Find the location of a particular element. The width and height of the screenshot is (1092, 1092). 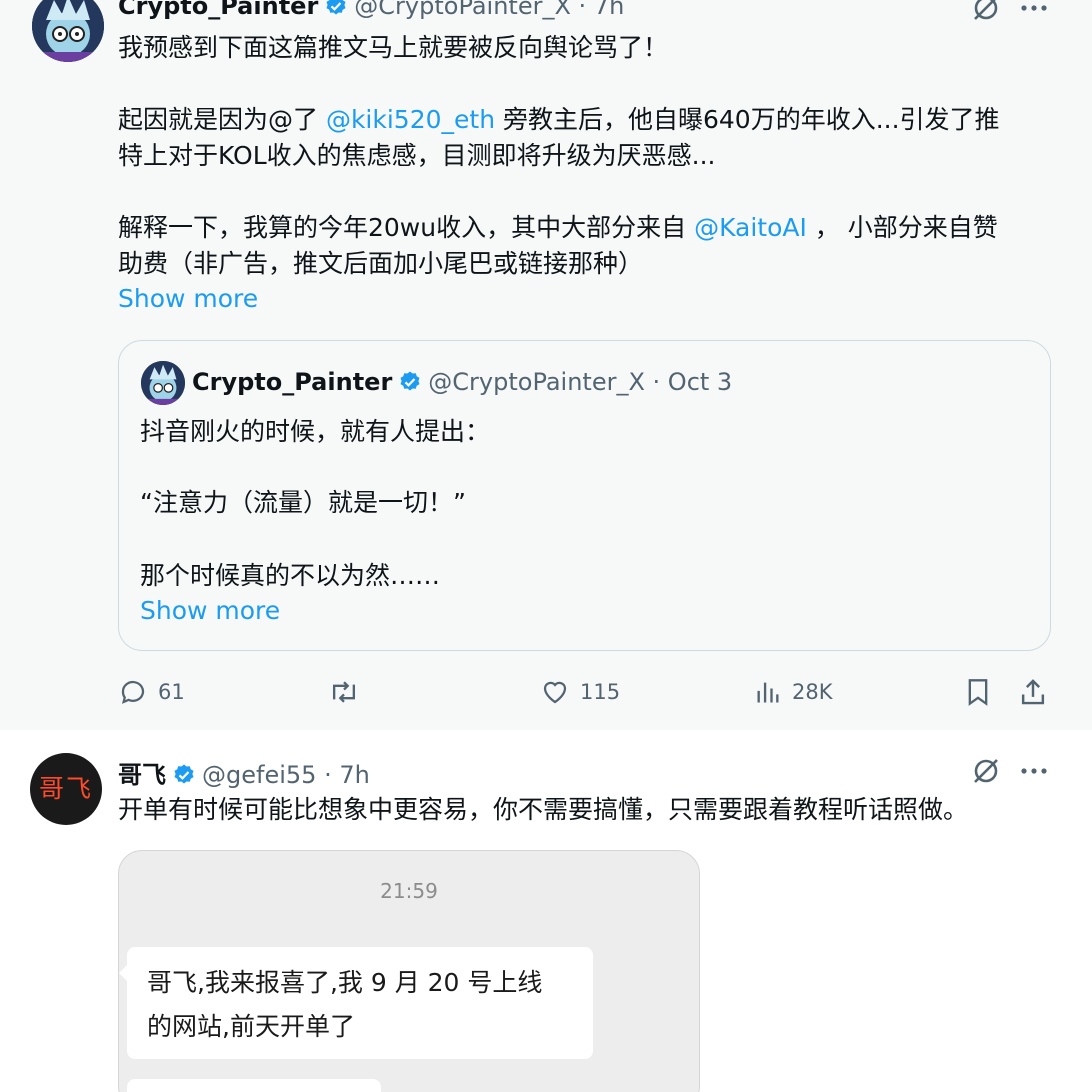

show-more-link: Show more is located at coordinates (188, 298).